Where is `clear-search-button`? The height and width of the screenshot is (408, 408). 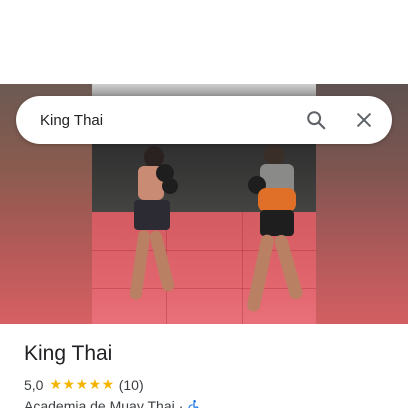 clear-search-button is located at coordinates (364, 120).